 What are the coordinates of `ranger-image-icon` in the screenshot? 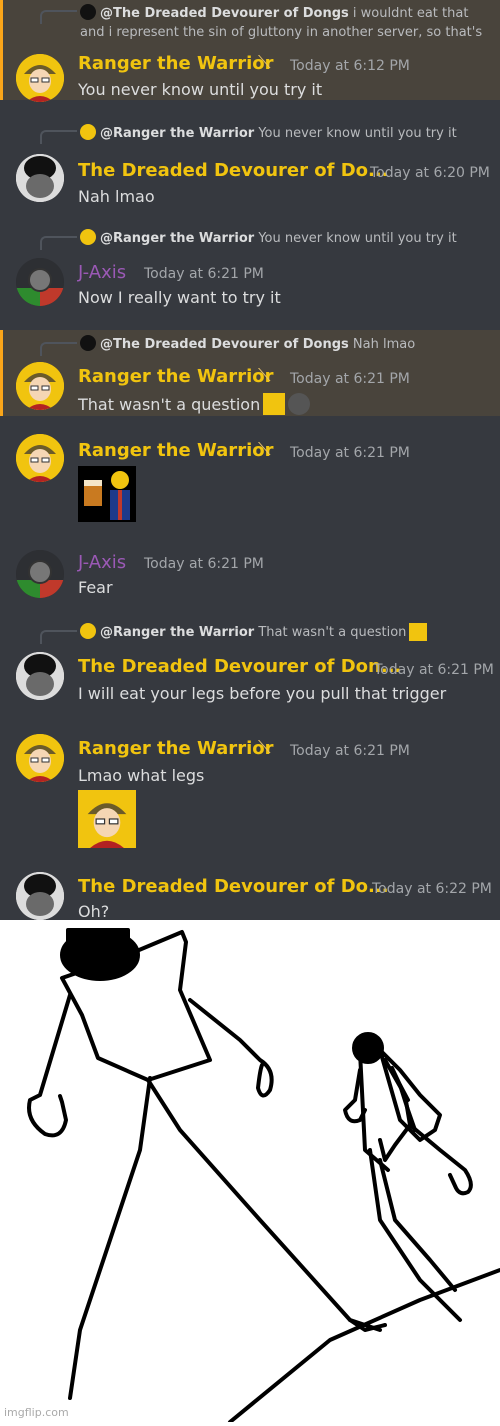 It's located at (107, 819).